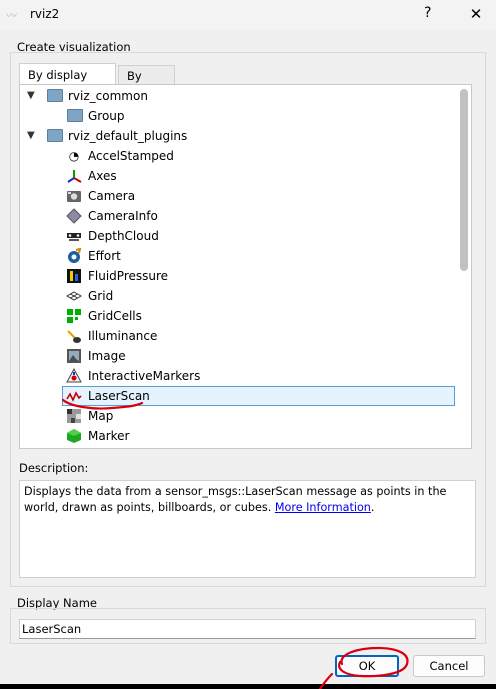  Describe the element at coordinates (74, 216) in the screenshot. I see `camera-info-icon` at that location.